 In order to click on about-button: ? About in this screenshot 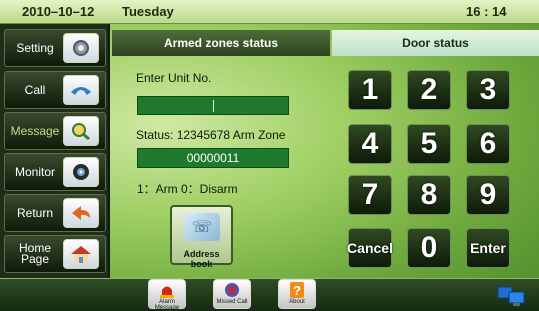, I will do `click(297, 294)`.